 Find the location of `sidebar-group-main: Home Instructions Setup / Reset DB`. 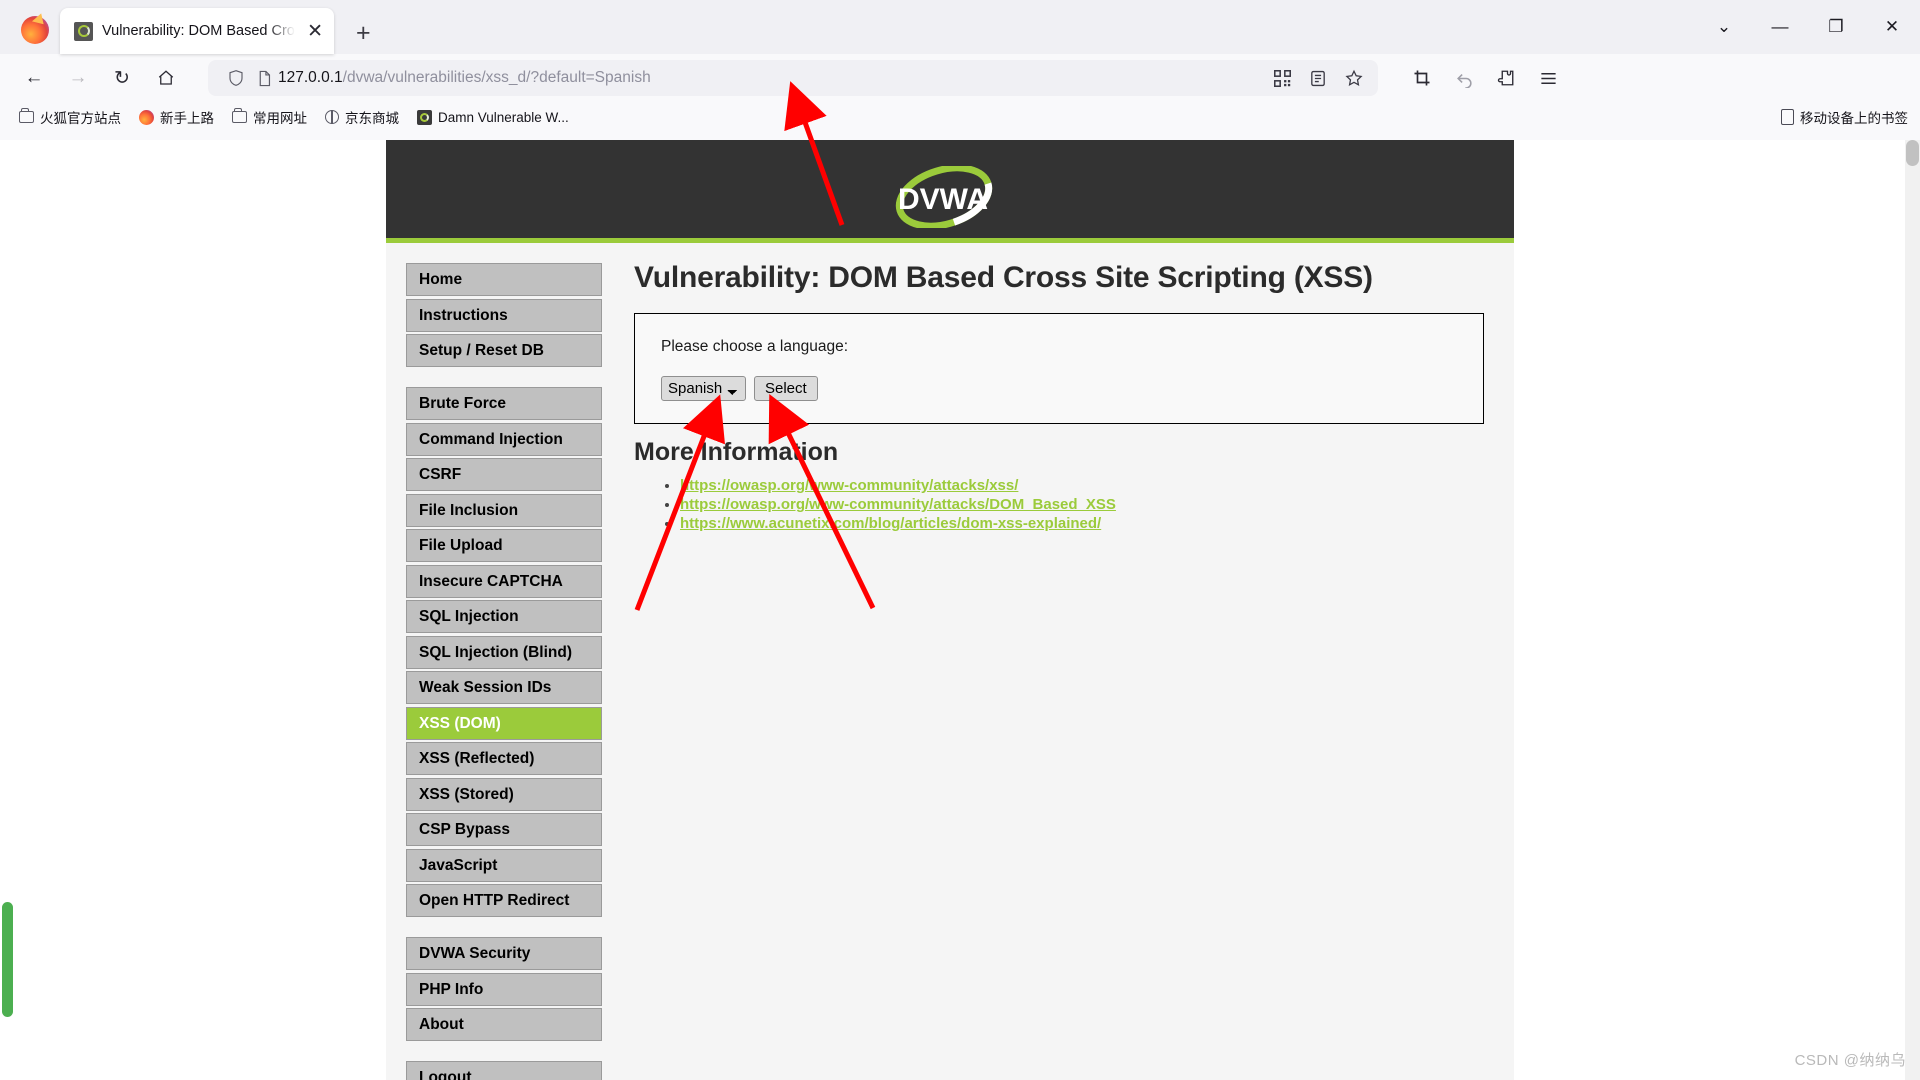

sidebar-group-main: Home Instructions Setup / Reset DB is located at coordinates (504, 315).